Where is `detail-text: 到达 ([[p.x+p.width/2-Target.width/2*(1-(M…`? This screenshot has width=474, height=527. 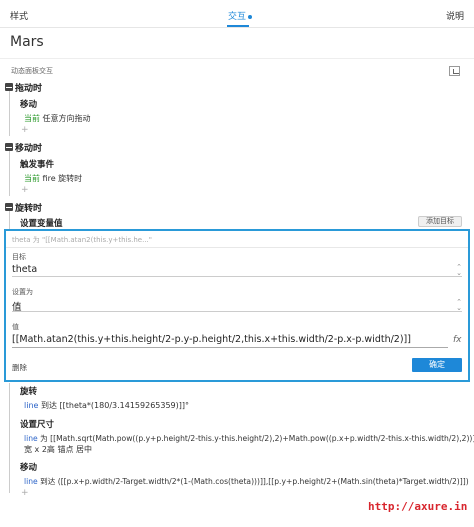 detail-text: 到达 ([[p.x+p.width/2-Target.width/2*(1-(M… is located at coordinates (254, 481).